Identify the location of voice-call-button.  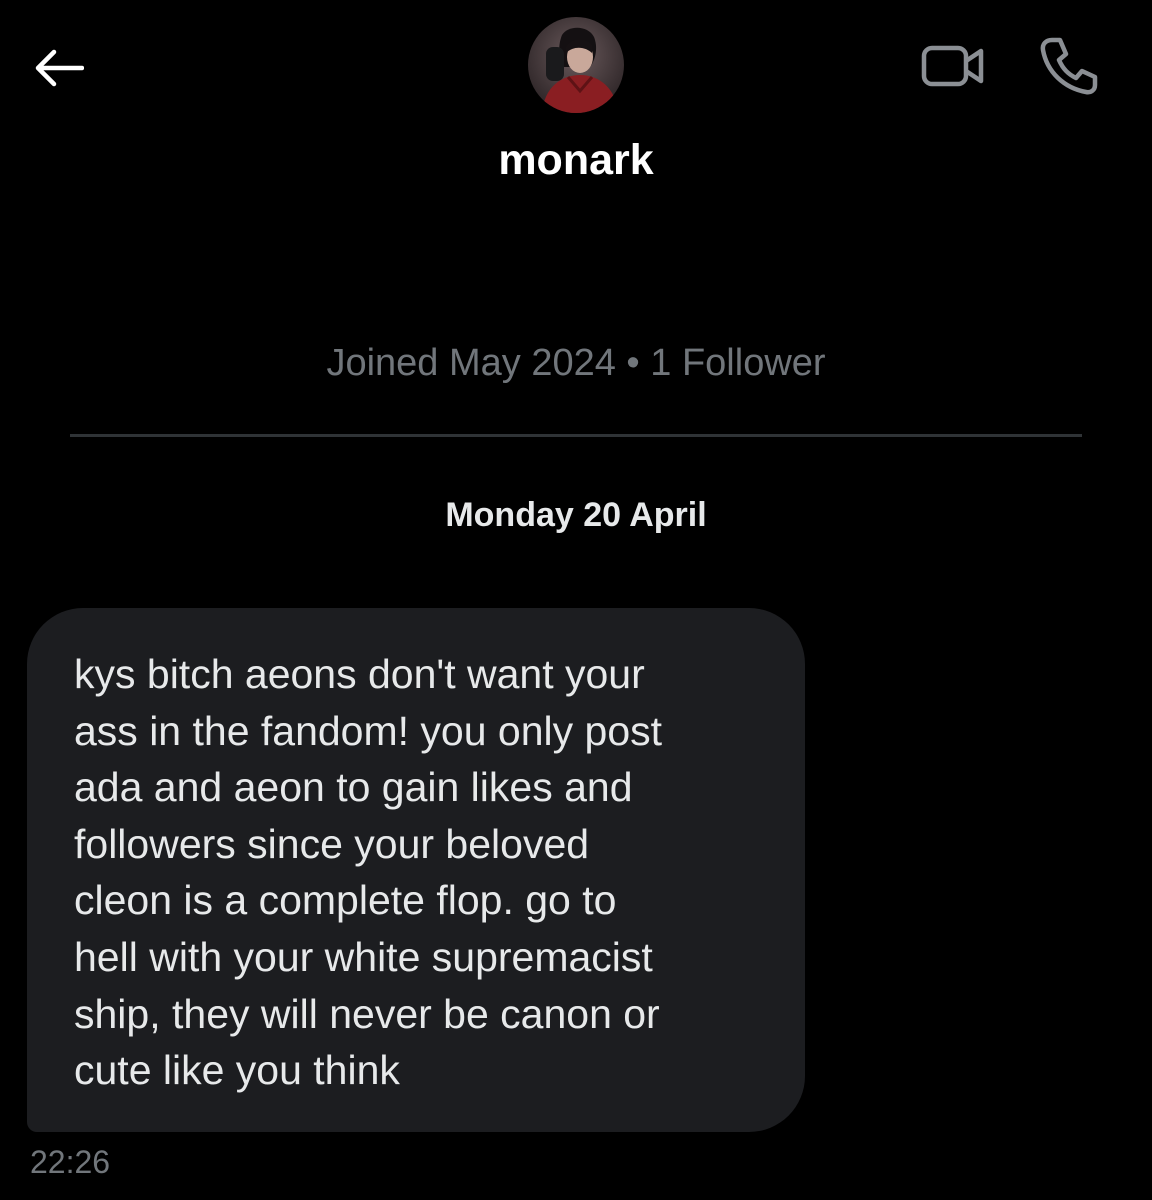
(1068, 66).